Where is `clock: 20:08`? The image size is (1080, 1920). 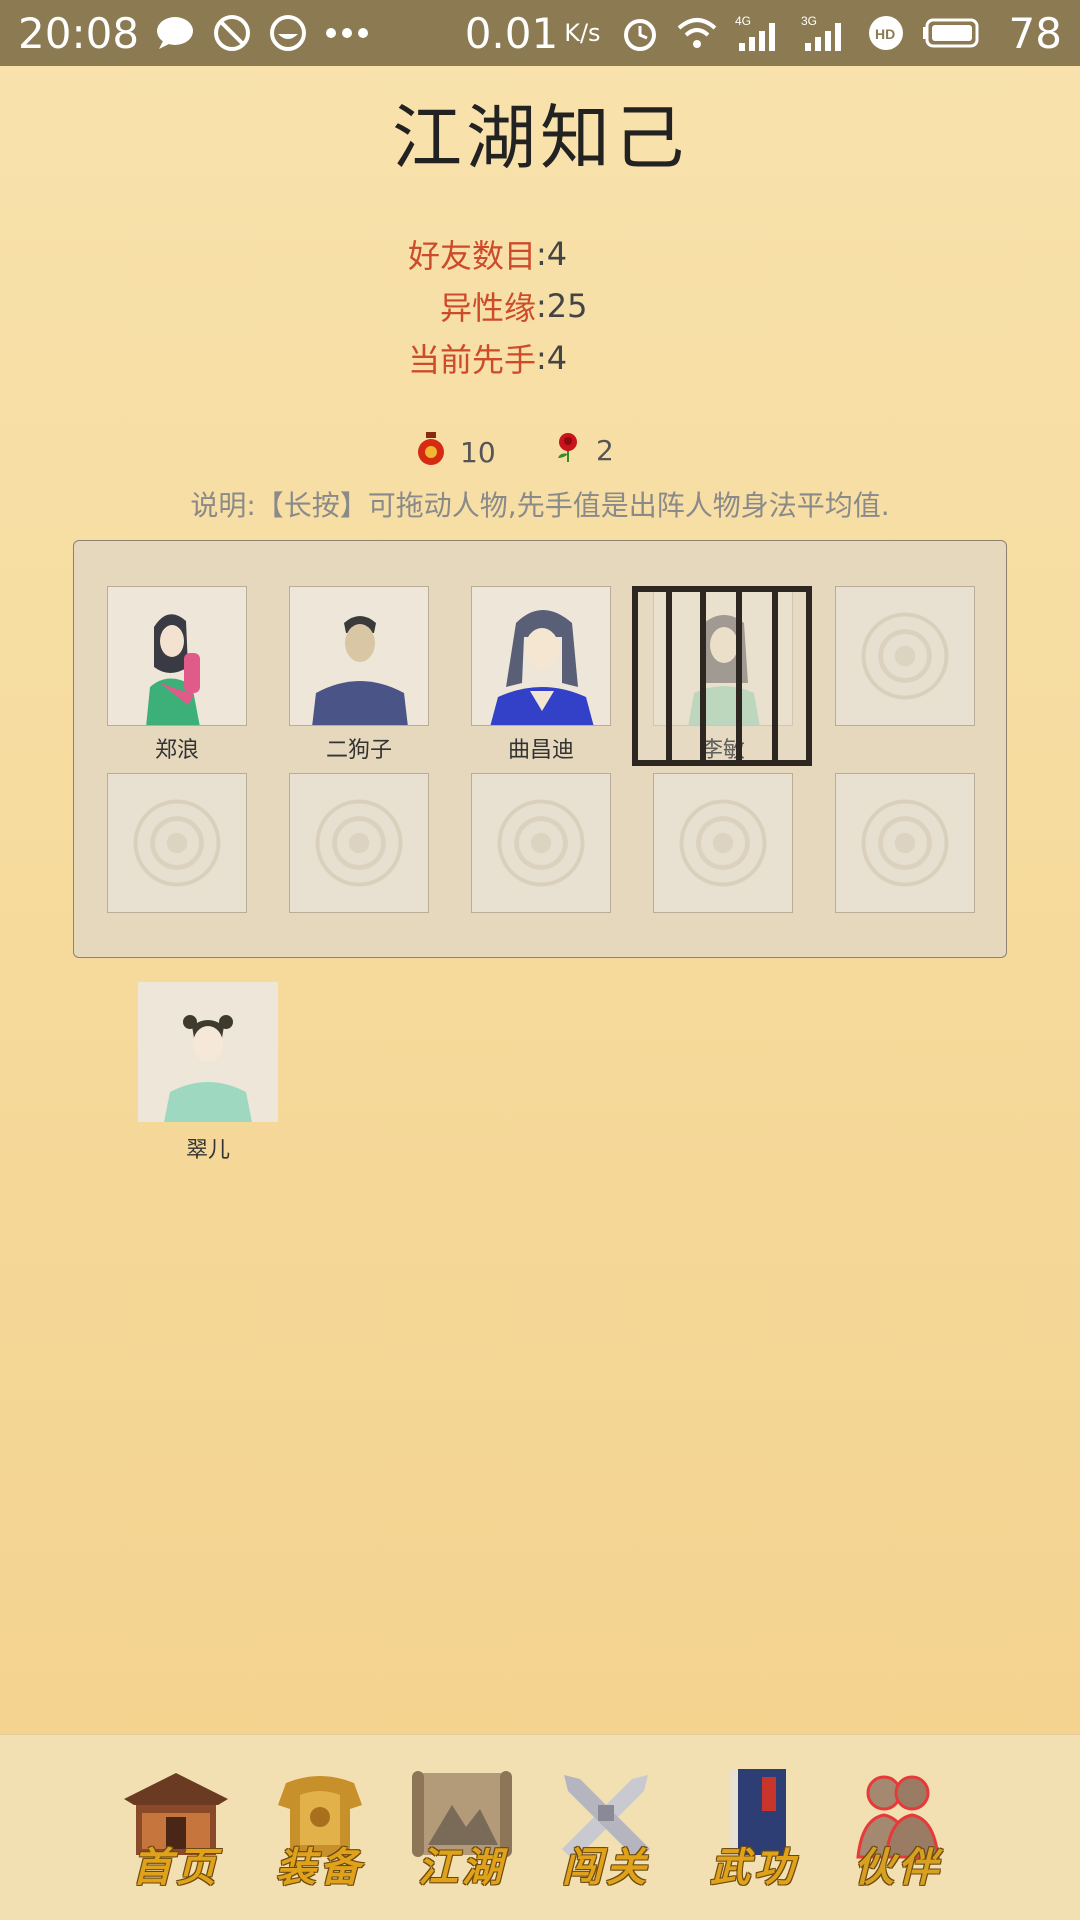
clock: 20:08 is located at coordinates (79, 33).